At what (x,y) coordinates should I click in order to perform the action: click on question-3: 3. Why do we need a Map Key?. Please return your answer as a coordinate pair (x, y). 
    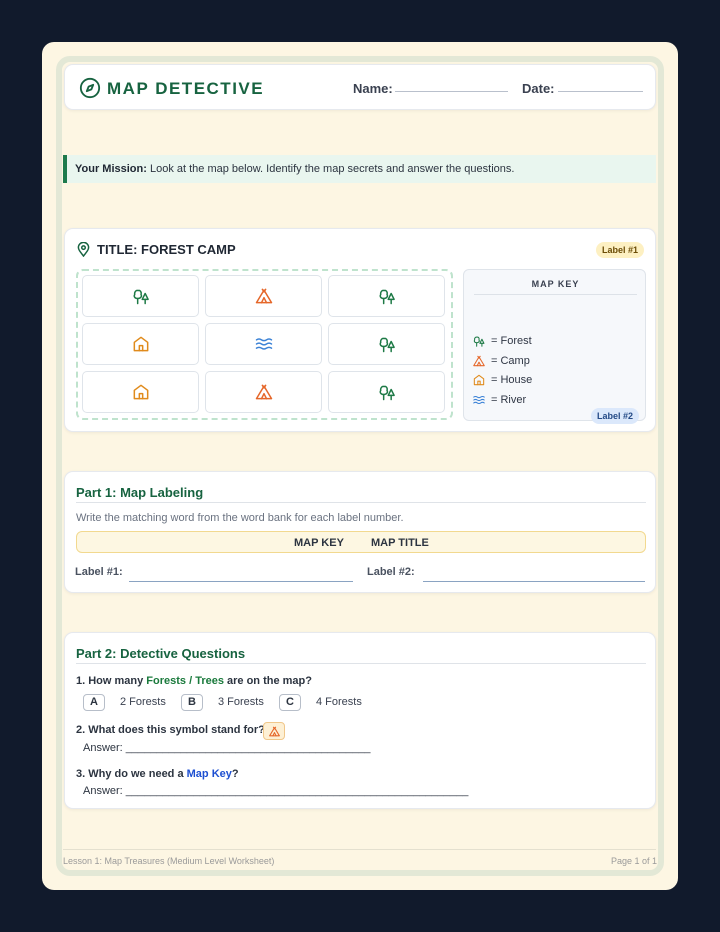
    Looking at the image, I should click on (157, 774).